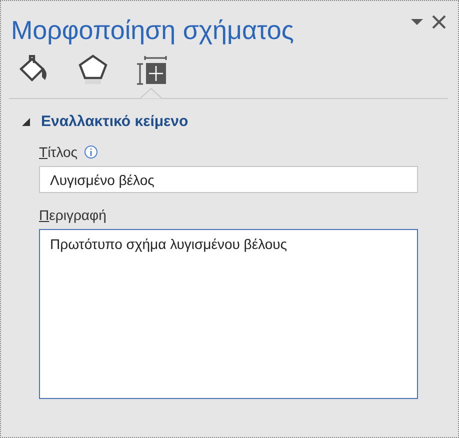 This screenshot has width=459, height=438. What do you see at coordinates (58, 152) in the screenshot?
I see `field-label: Τίτλος` at bounding box center [58, 152].